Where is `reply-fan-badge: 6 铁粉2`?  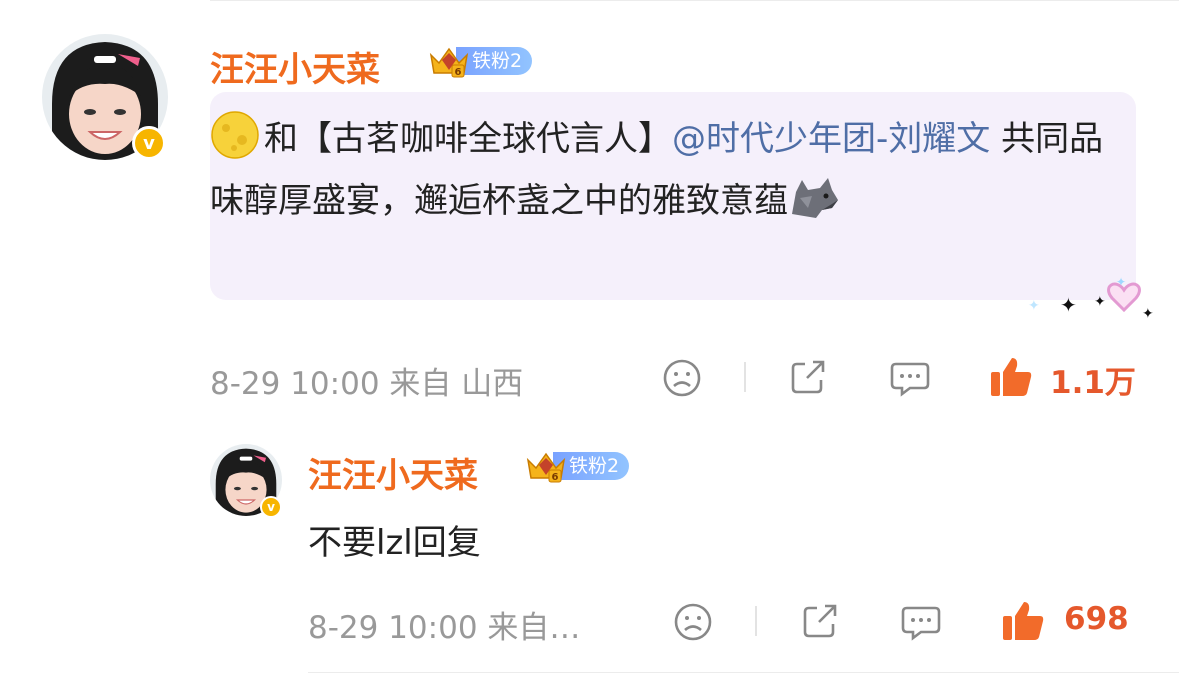 reply-fan-badge: 6 铁粉2 is located at coordinates (577, 467).